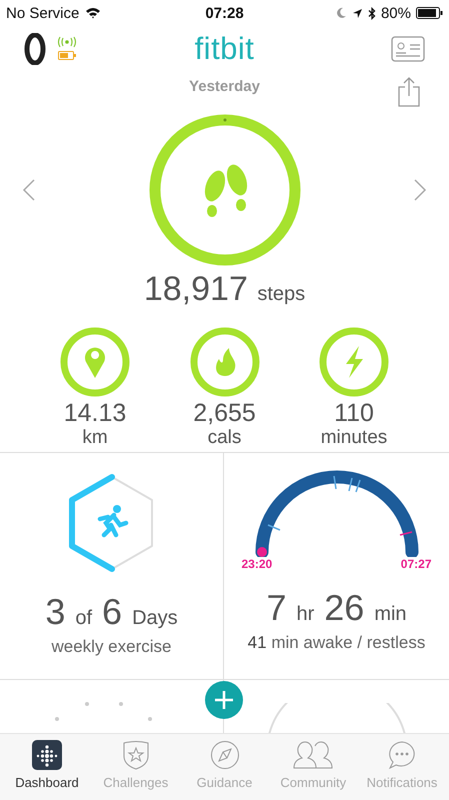  Describe the element at coordinates (341, 13) in the screenshot. I see `moon-icon` at that location.